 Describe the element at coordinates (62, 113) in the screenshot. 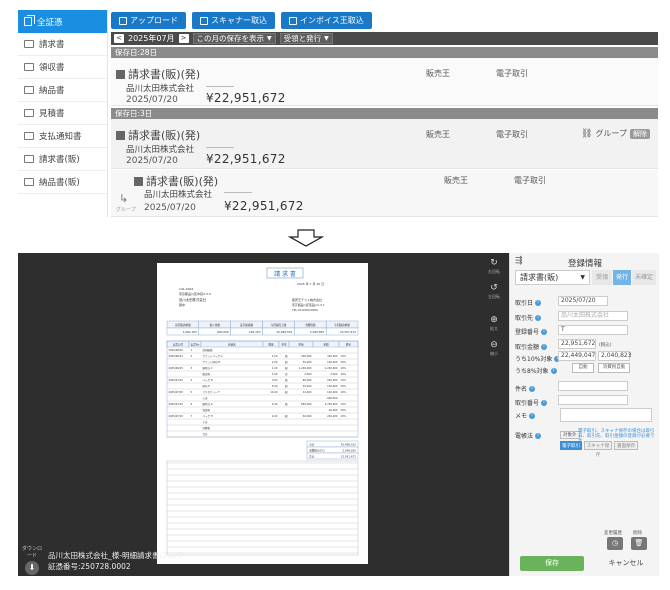

I see `sidebar-item-estimate: 見積書` at that location.